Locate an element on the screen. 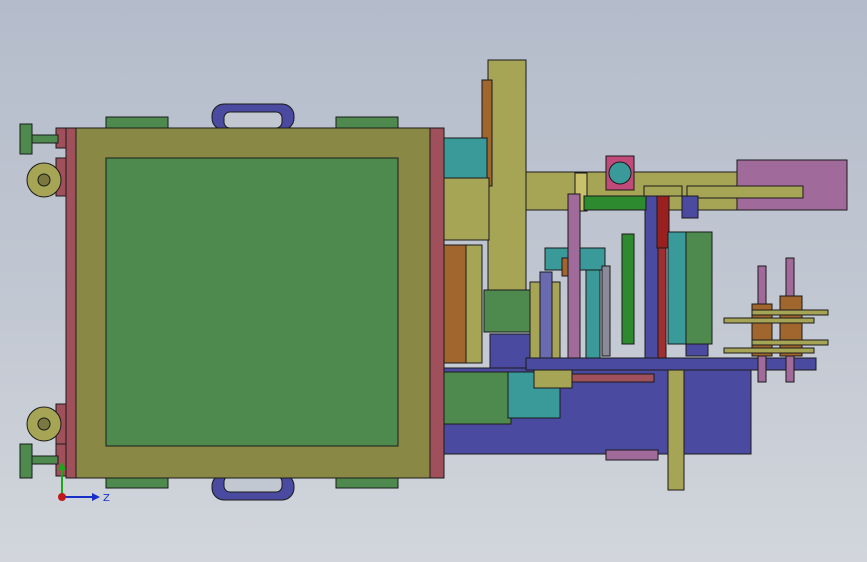 The height and width of the screenshot is (562, 867). green-post is located at coordinates (628, 289).